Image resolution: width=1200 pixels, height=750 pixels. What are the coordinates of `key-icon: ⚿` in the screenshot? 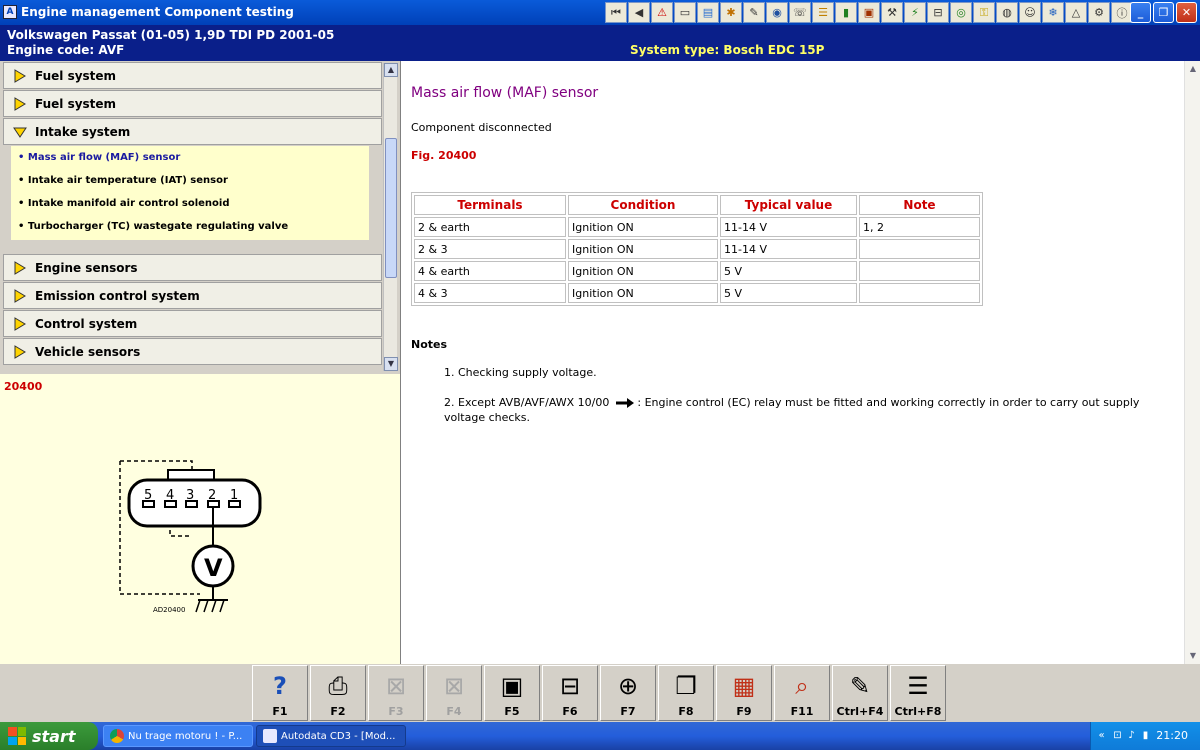 It's located at (984, 12).